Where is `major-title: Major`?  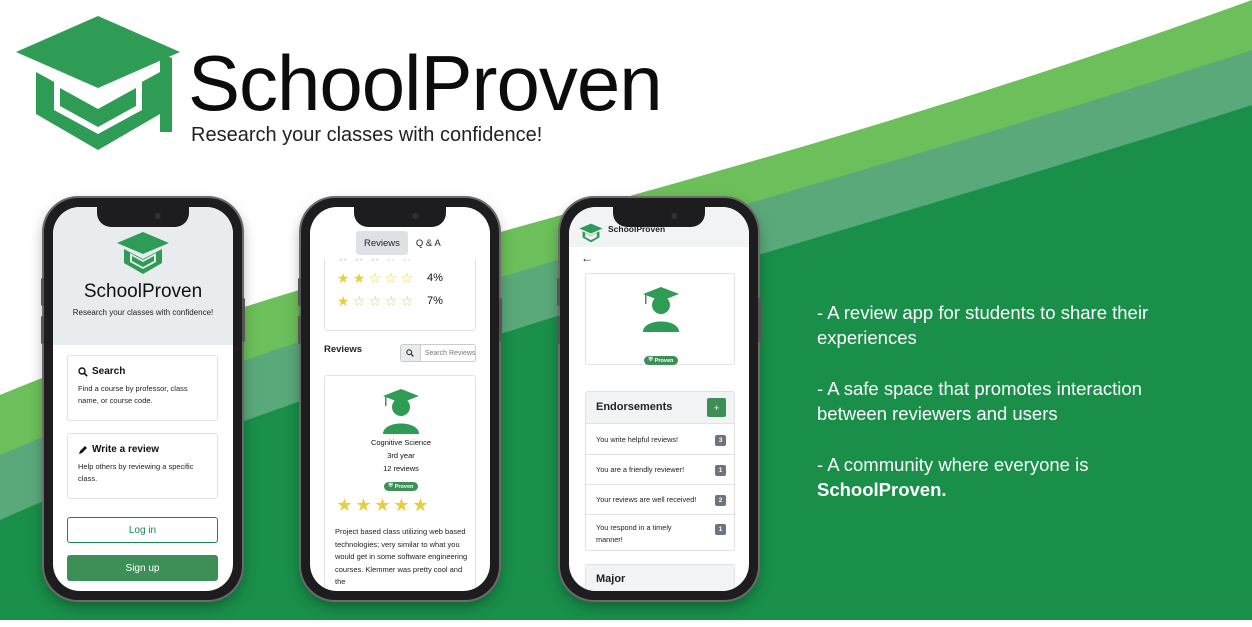
major-title: Major is located at coordinates (611, 579).